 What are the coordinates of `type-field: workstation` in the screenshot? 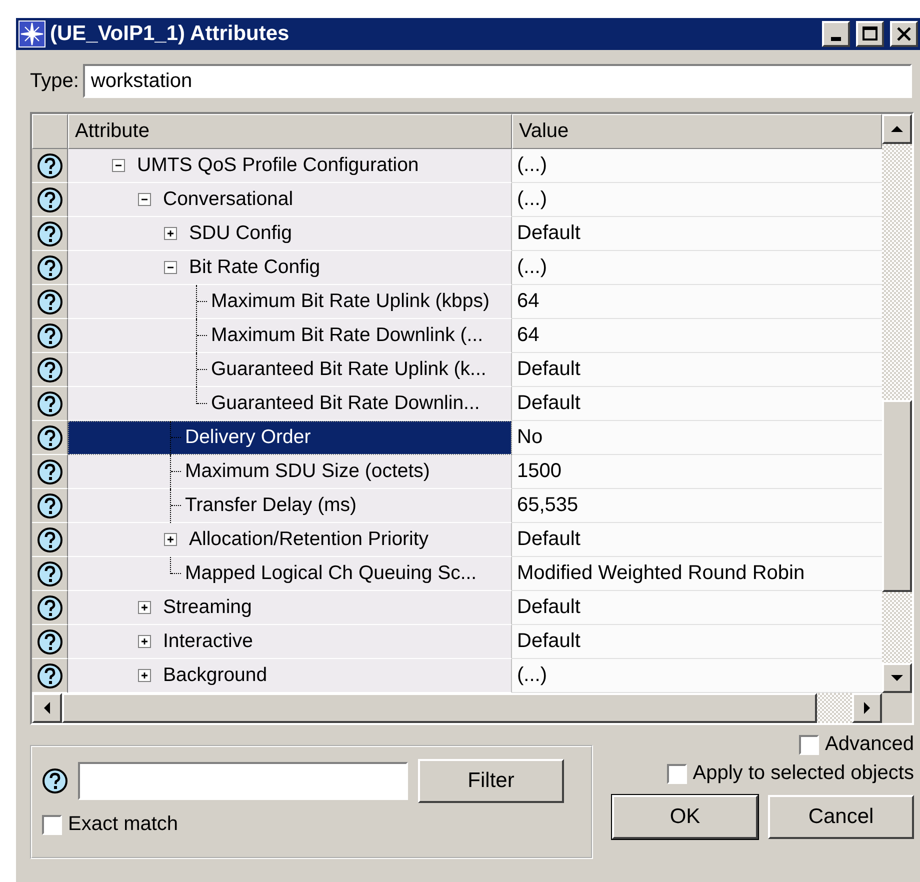 It's located at (497, 81).